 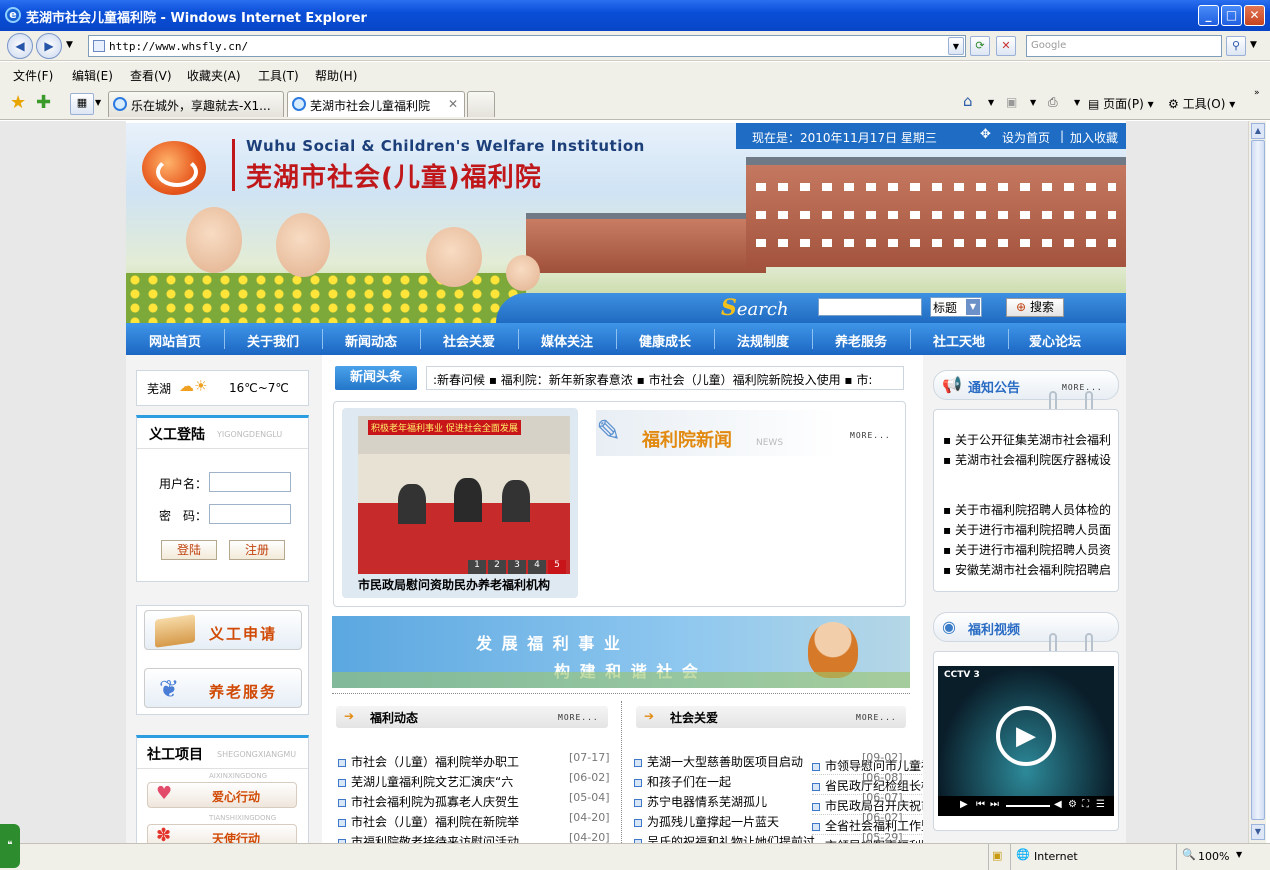 What do you see at coordinates (1258, 131) in the screenshot?
I see `scroll-up-icon: ▲` at bounding box center [1258, 131].